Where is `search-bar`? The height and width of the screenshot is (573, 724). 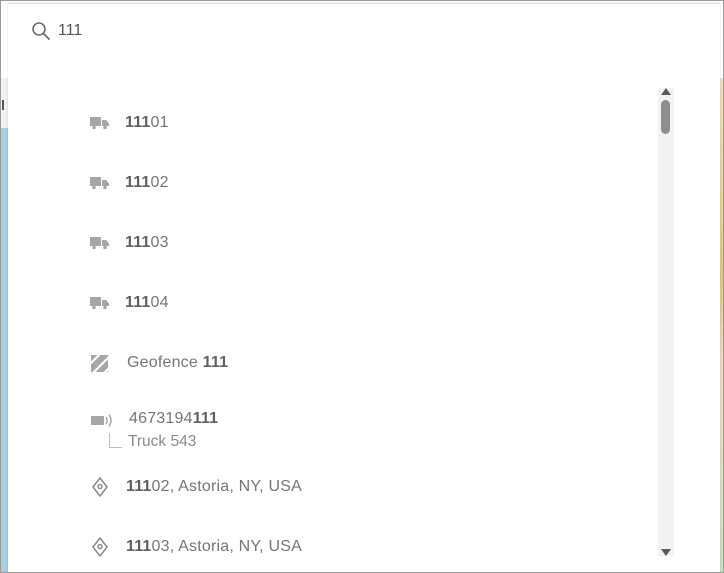 search-bar is located at coordinates (364, 32).